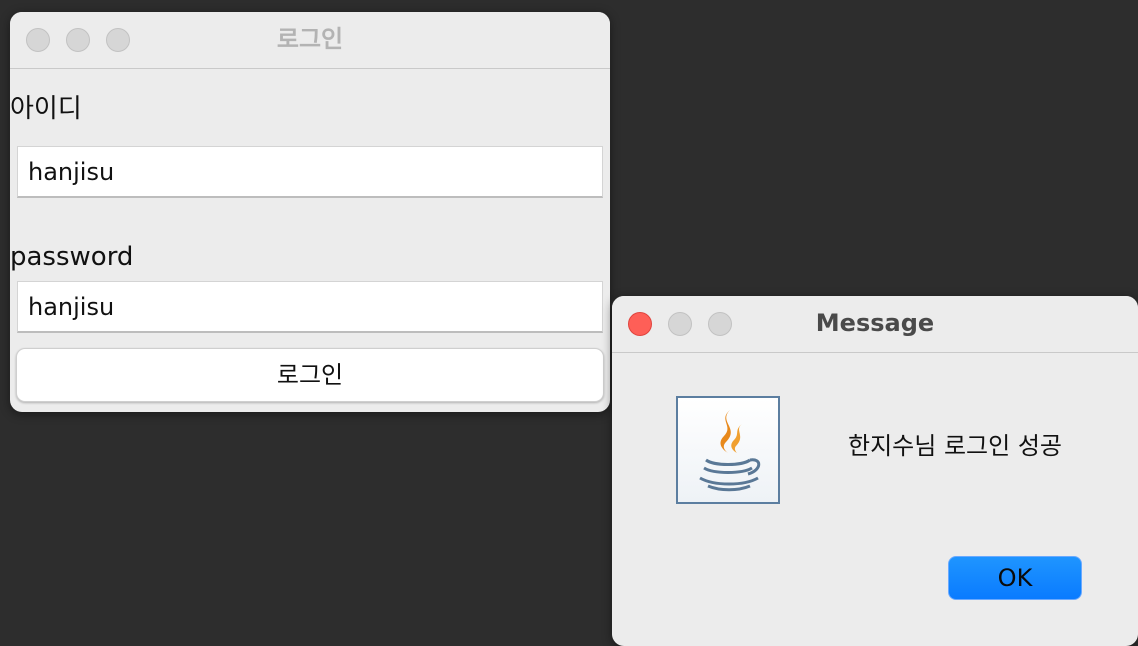 The width and height of the screenshot is (1138, 646). I want to click on ok-button: OK, so click(1015, 578).